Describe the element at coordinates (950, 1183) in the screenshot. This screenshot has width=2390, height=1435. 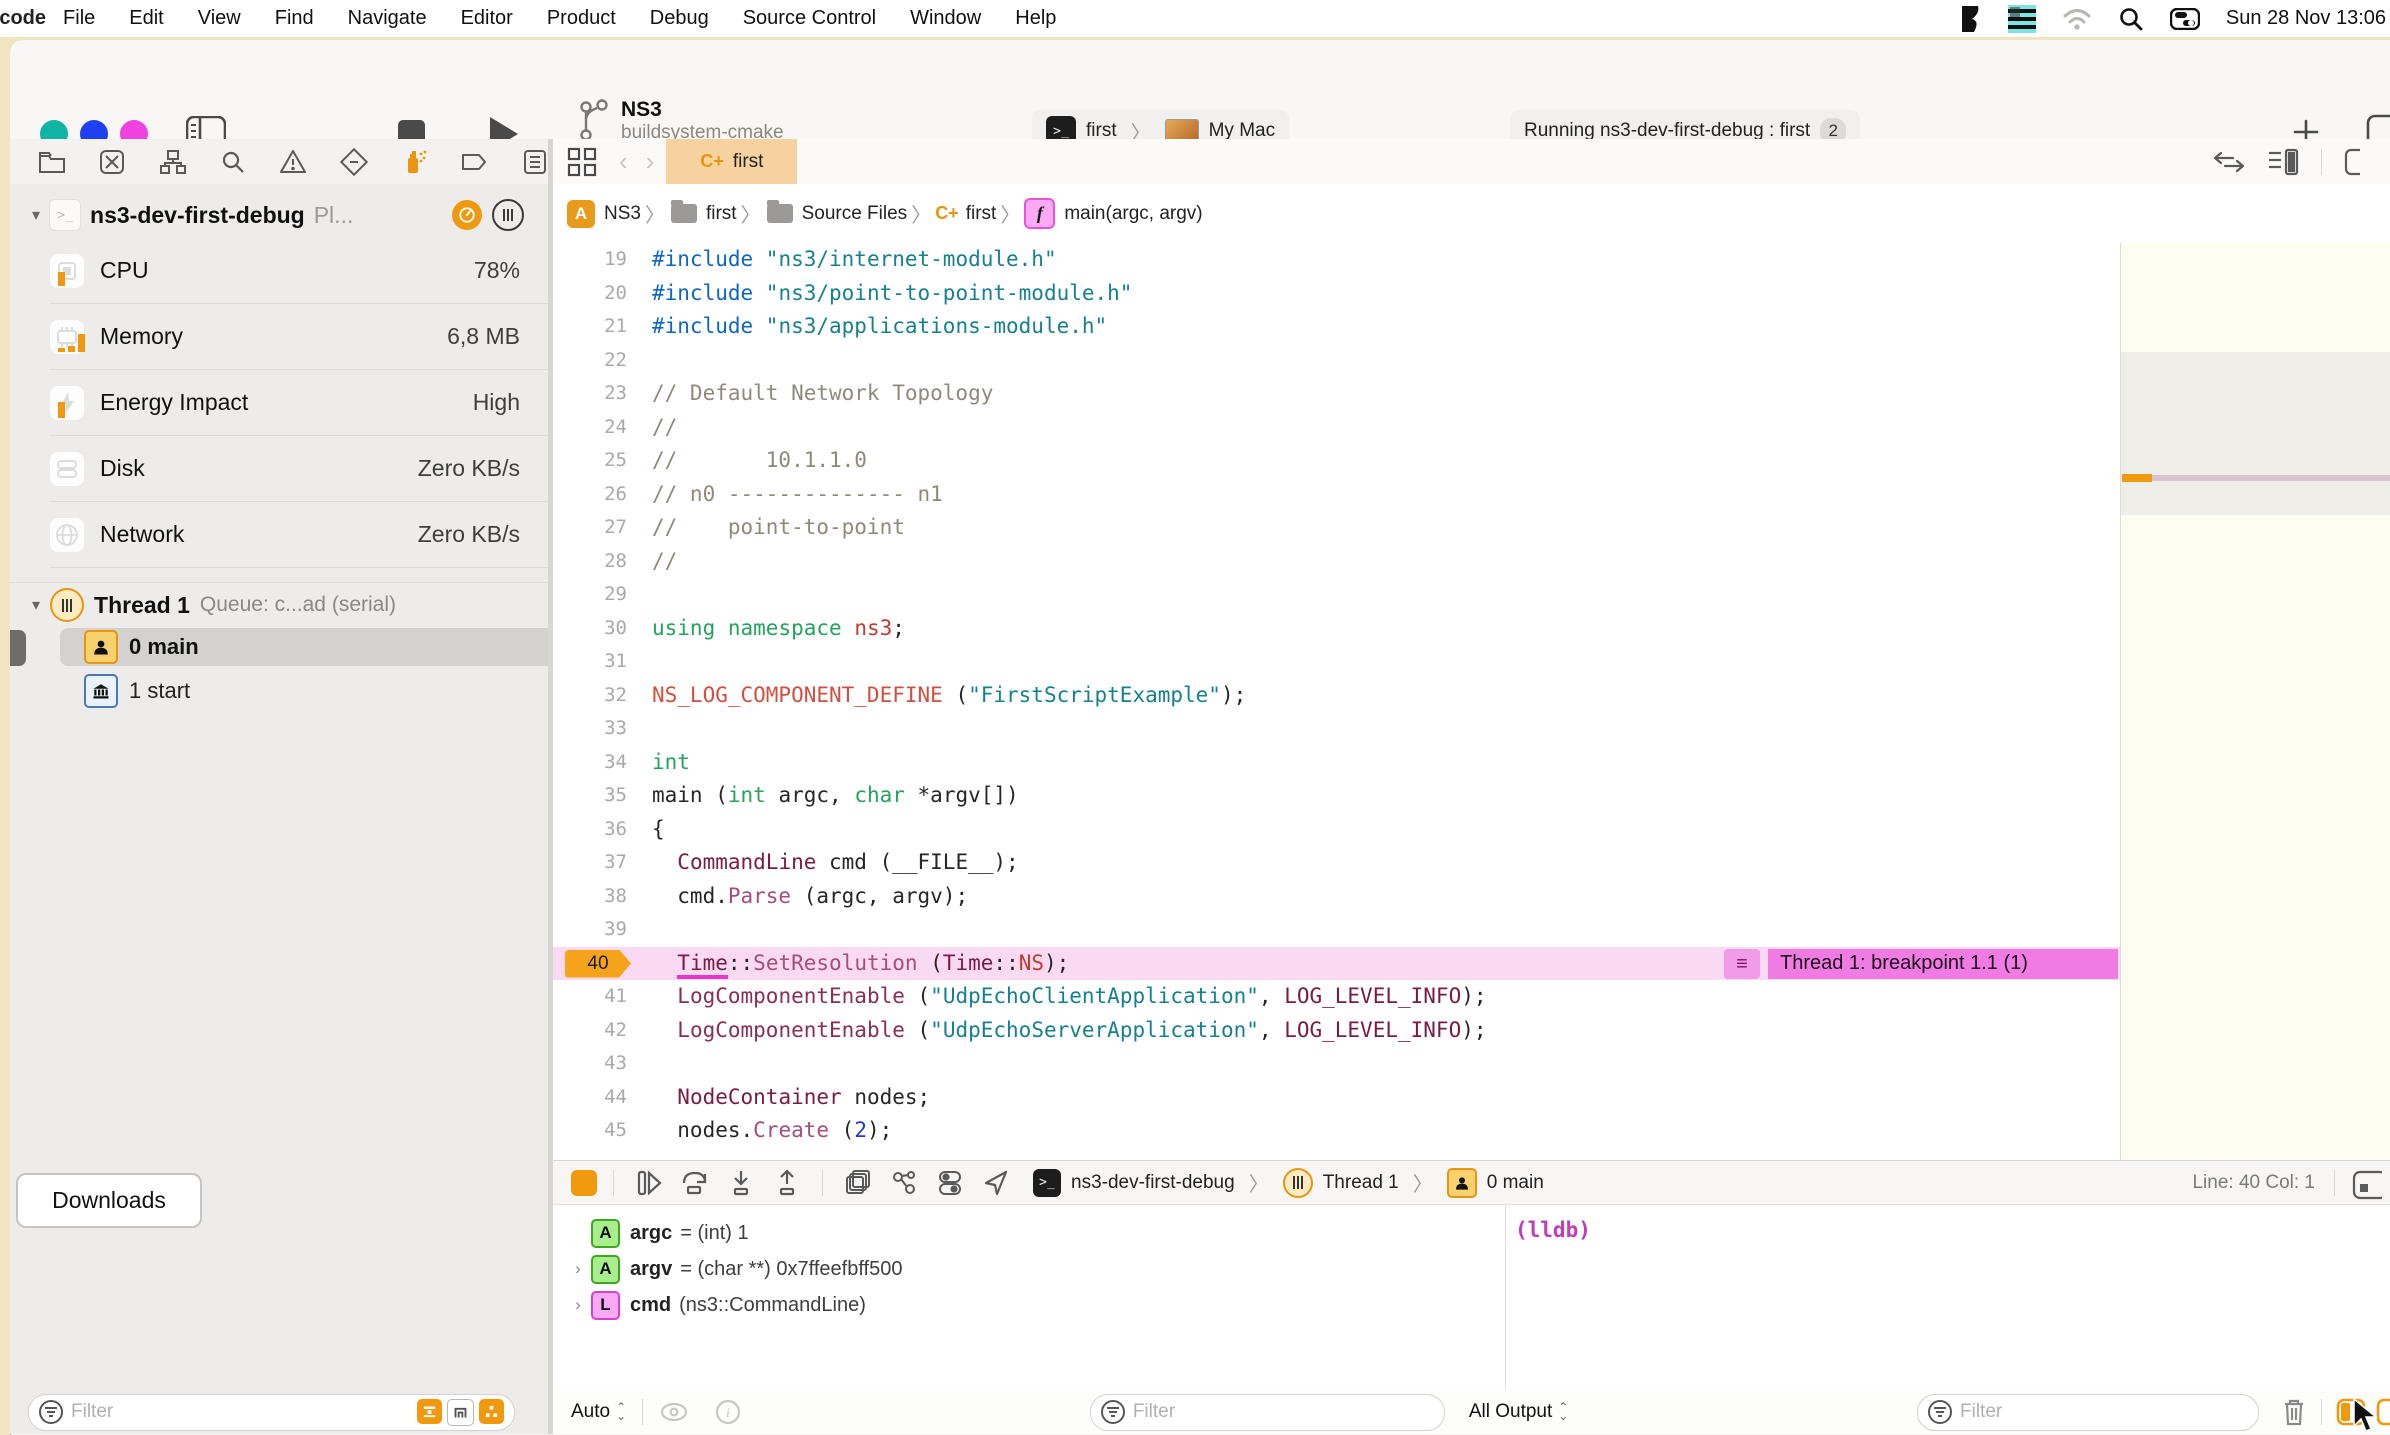
I see `environment-overrides-button` at that location.